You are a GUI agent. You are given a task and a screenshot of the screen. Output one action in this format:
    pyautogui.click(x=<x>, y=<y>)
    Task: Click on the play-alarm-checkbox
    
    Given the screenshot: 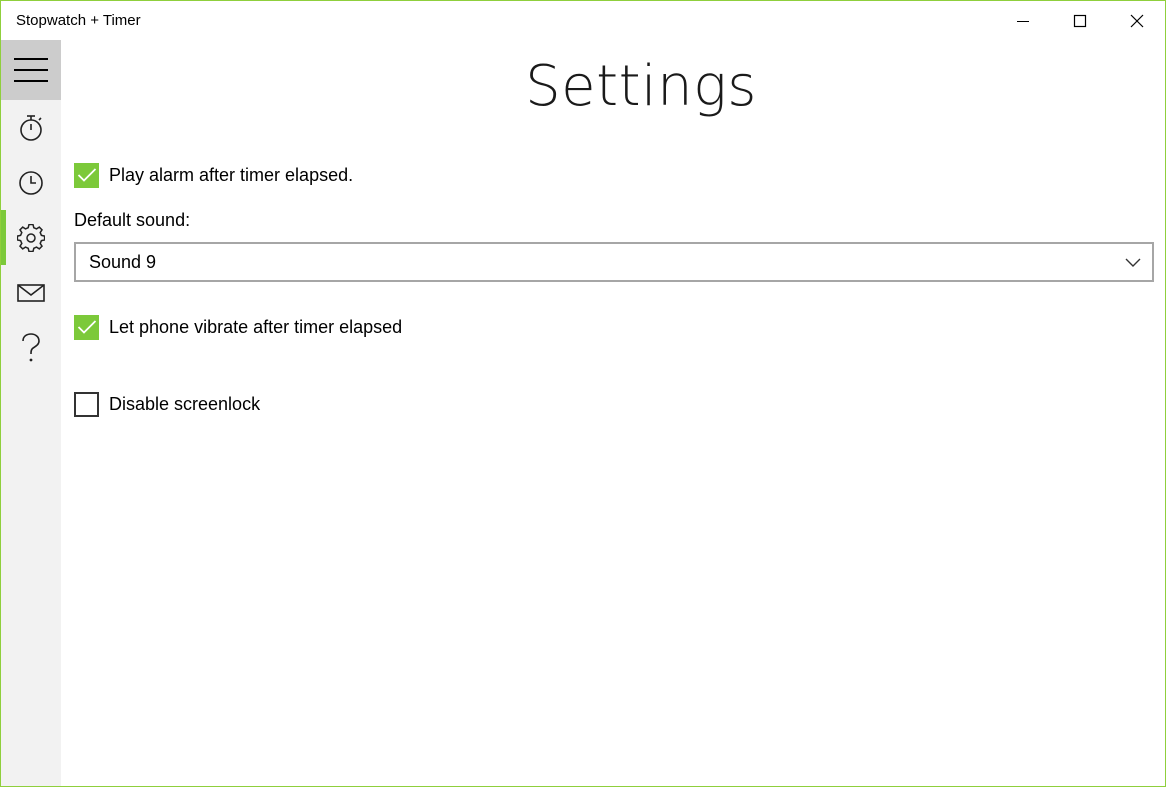 What is the action you would take?
    pyautogui.click(x=86, y=175)
    